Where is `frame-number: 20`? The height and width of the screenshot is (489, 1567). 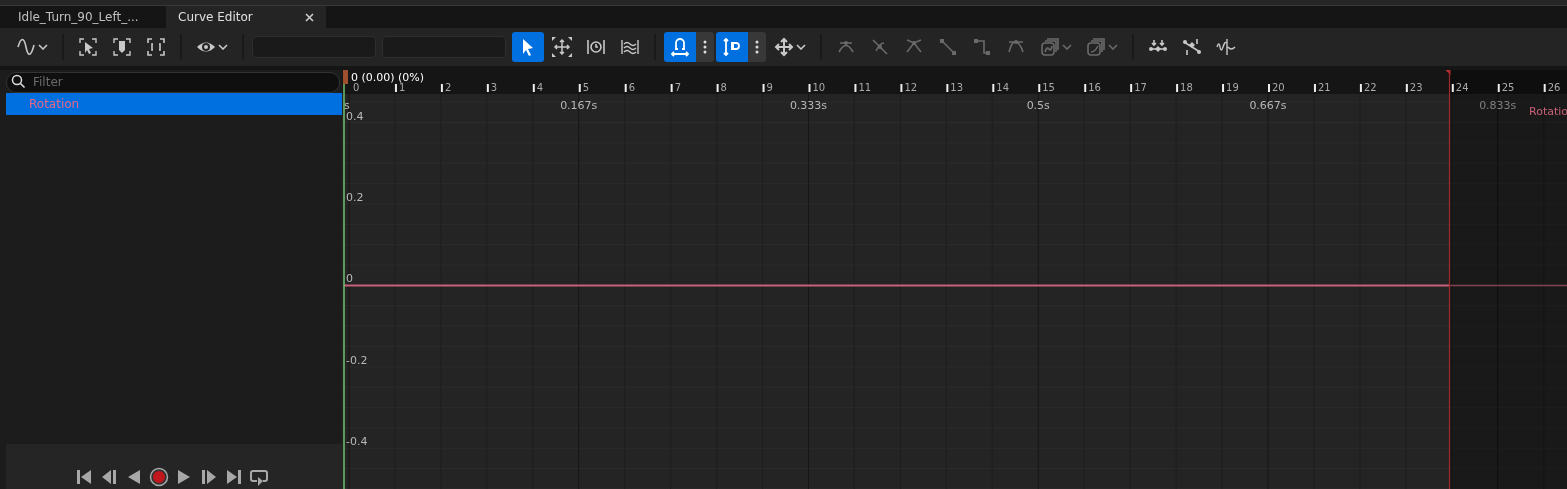
frame-number: 20 is located at coordinates (1278, 87).